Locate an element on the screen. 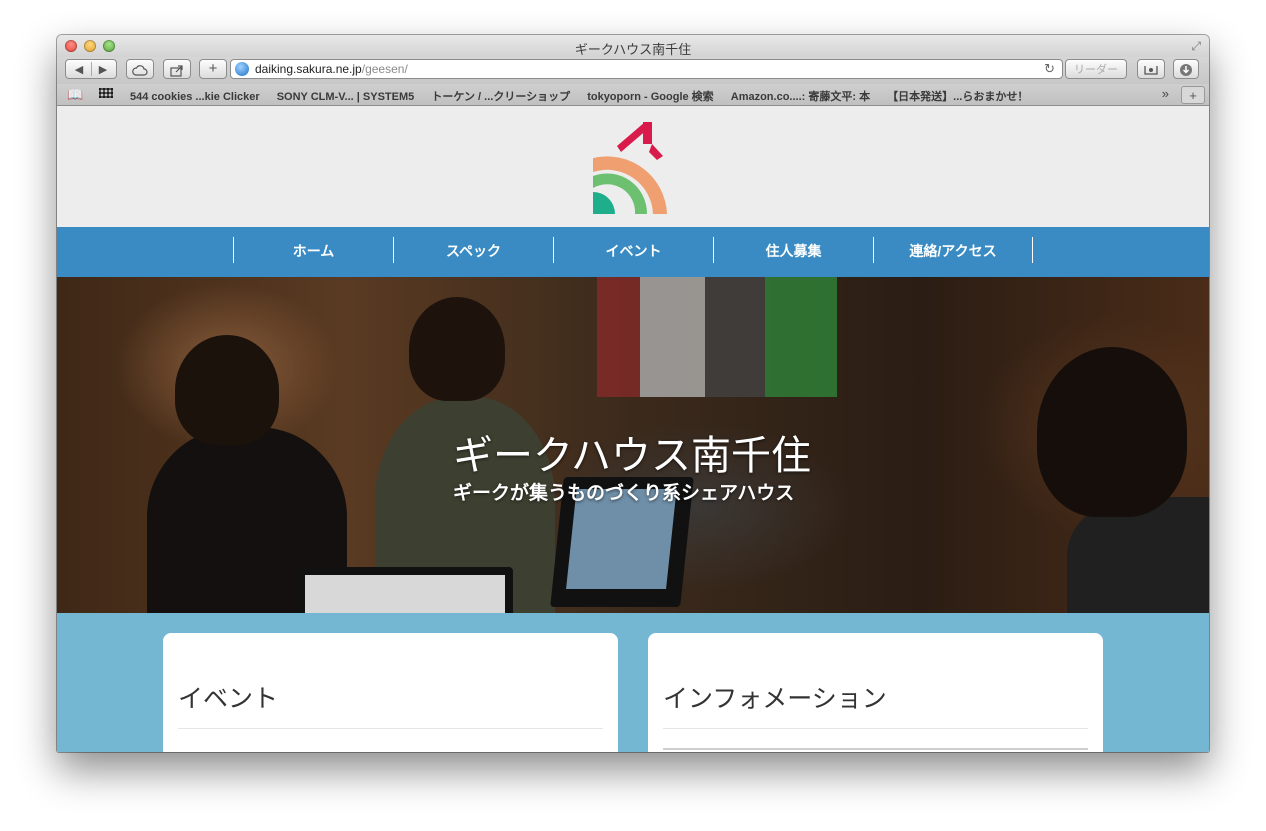  events-card: イベント is located at coordinates (390, 692).